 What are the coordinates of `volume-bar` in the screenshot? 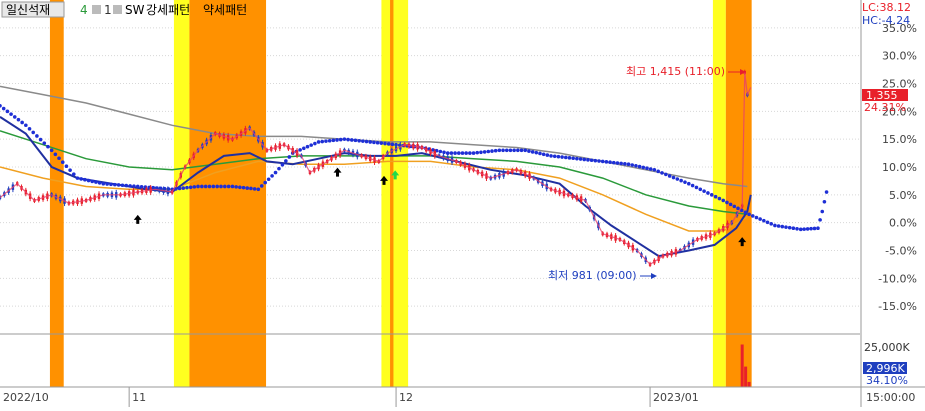 It's located at (749, 384).